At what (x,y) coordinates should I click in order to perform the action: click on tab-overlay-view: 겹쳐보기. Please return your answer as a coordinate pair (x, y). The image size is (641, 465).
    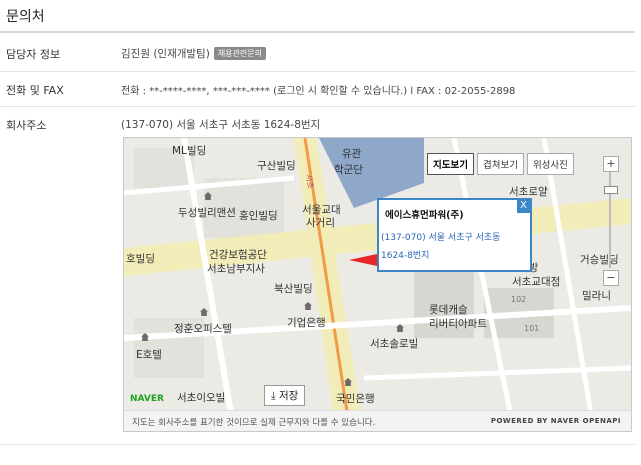
    Looking at the image, I should click on (500, 164).